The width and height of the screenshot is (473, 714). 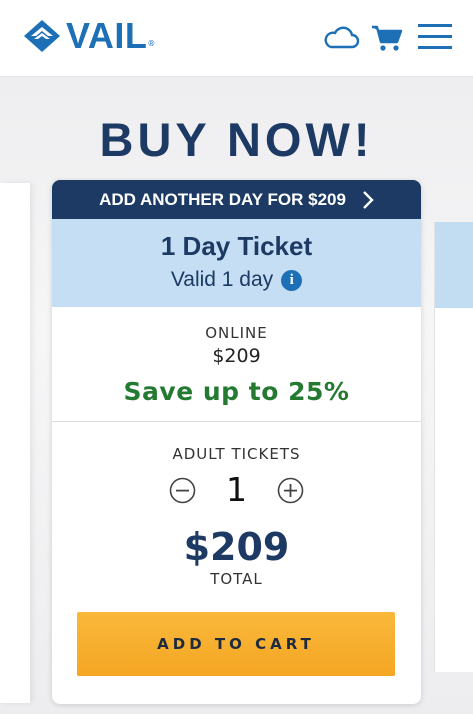 What do you see at coordinates (236, 579) in the screenshot?
I see `total-label: TOTAL` at bounding box center [236, 579].